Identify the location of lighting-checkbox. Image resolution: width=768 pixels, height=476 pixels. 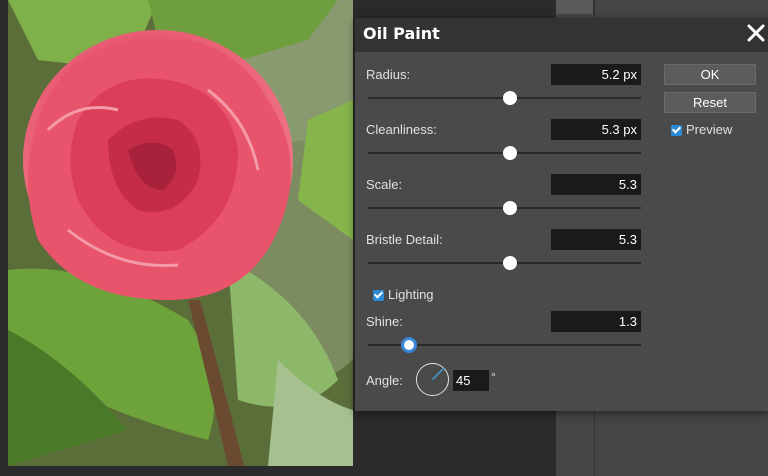
(378, 295).